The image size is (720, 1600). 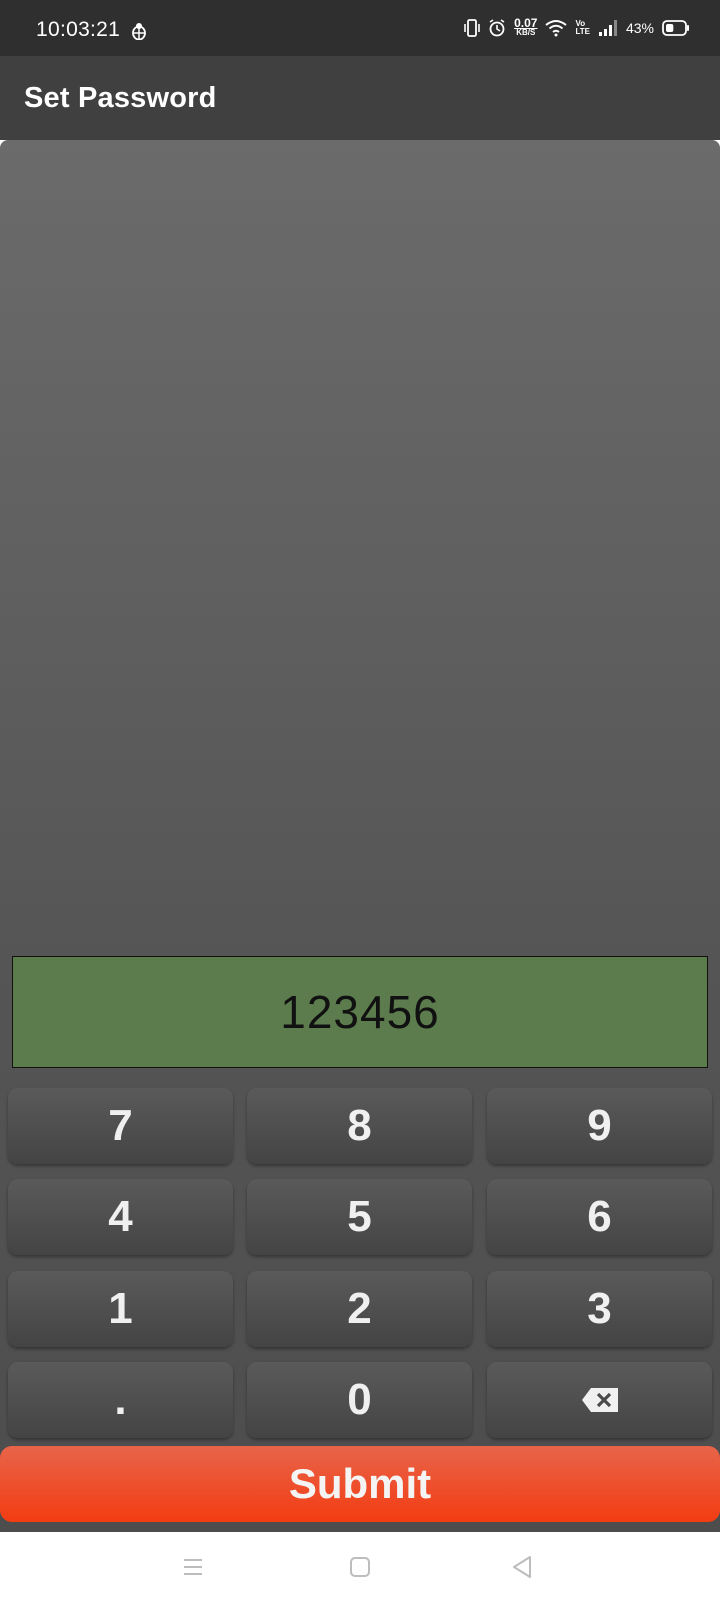 What do you see at coordinates (582, 31) in the screenshot?
I see `volte-bottom: LTE` at bounding box center [582, 31].